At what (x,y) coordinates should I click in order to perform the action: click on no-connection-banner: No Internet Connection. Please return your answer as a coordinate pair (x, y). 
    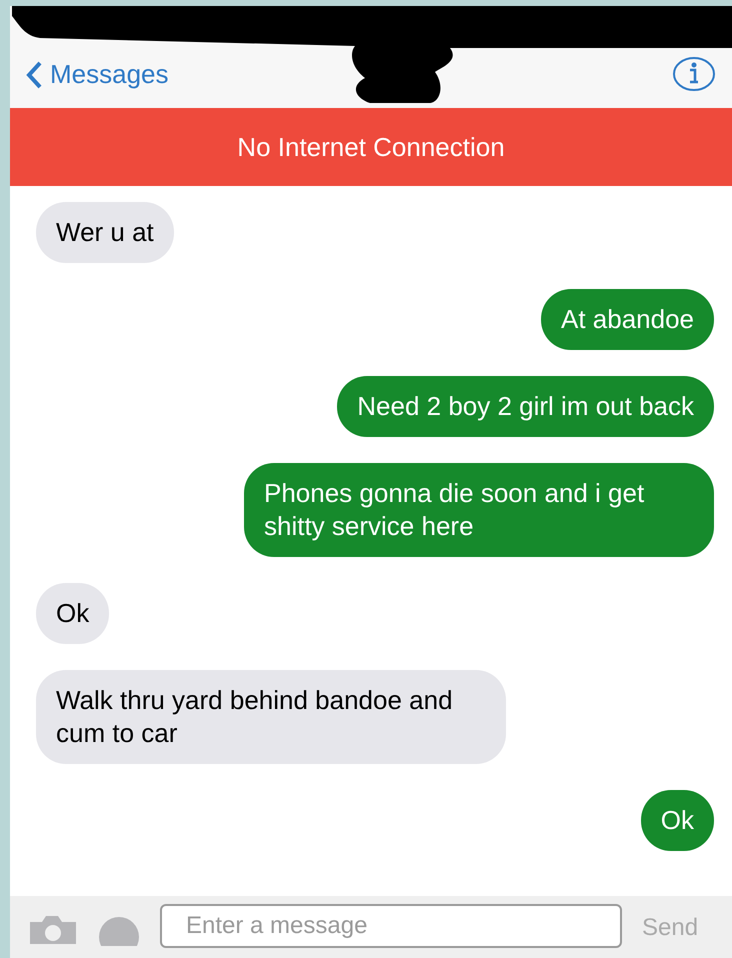
    Looking at the image, I should click on (371, 147).